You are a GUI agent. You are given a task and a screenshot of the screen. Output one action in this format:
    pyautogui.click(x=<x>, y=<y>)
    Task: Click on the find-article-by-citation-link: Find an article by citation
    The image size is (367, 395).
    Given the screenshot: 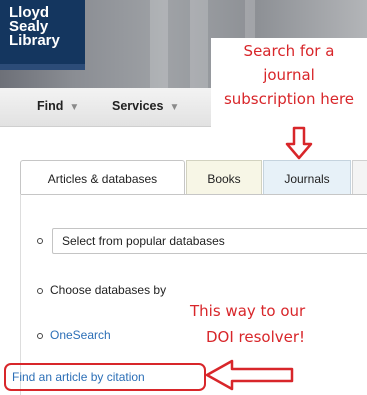 What is the action you would take?
    pyautogui.click(x=78, y=377)
    